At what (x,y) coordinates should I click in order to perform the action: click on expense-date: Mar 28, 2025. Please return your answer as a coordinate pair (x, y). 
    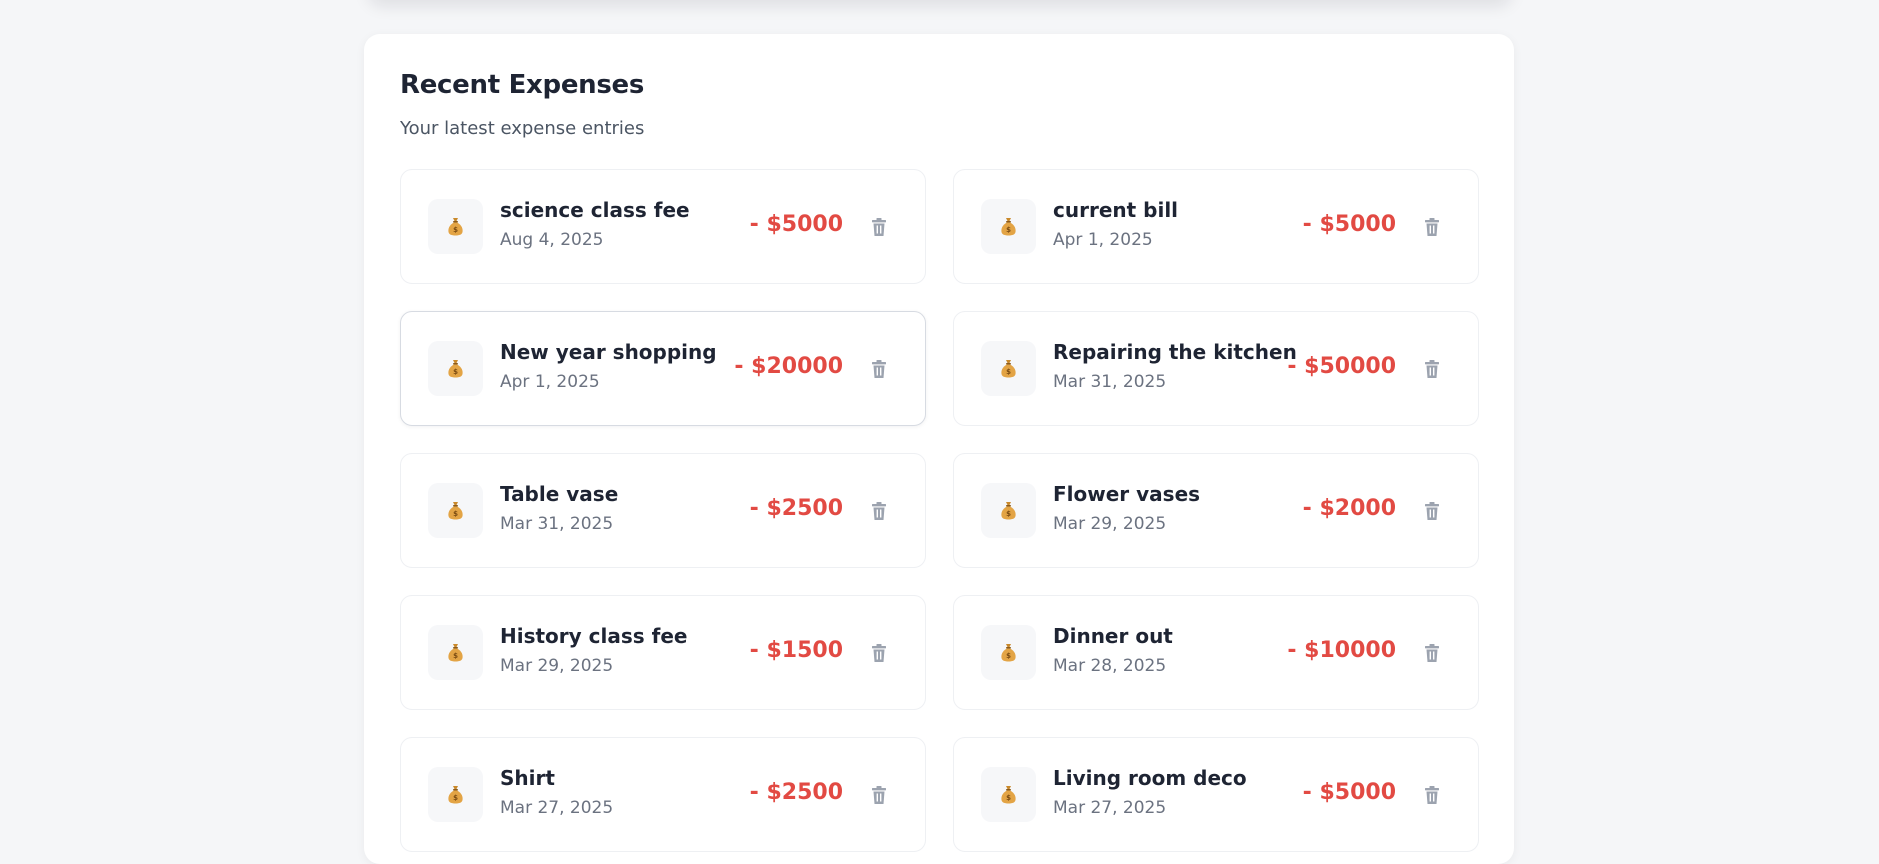
    Looking at the image, I should click on (1110, 666).